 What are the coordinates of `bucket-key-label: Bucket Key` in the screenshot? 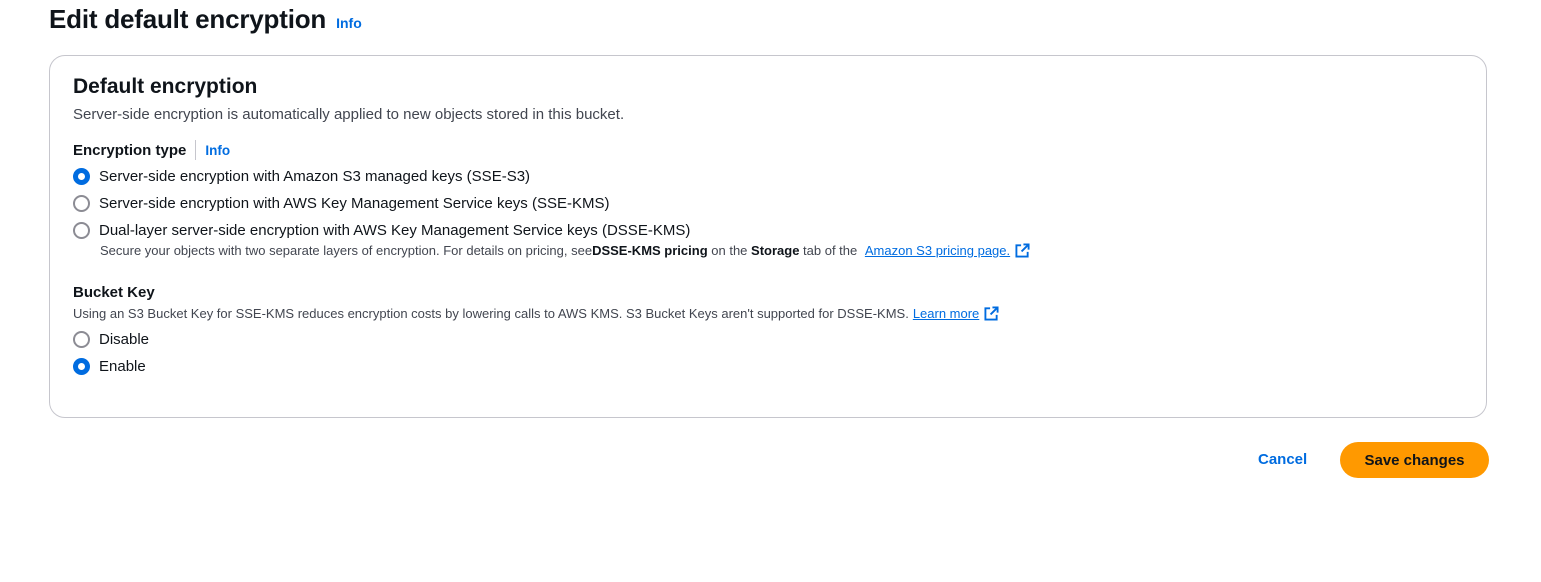 It's located at (114, 292).